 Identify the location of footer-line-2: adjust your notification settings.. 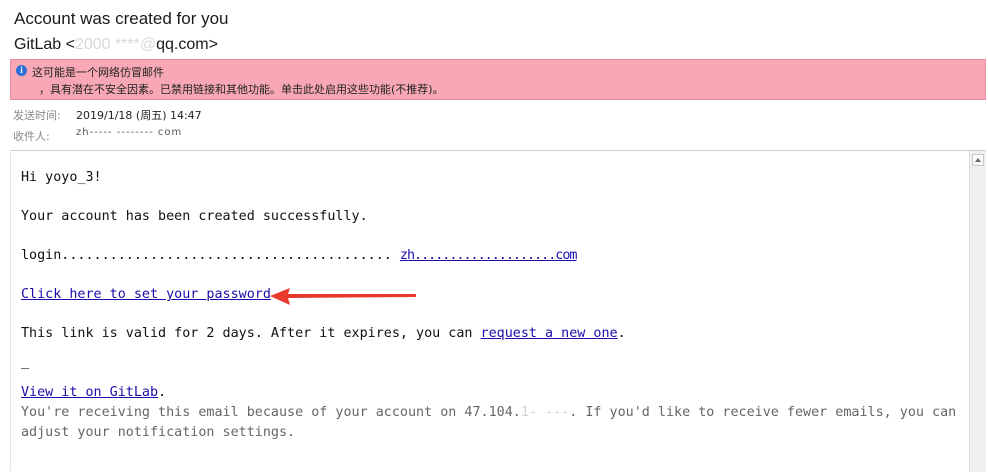
(158, 432).